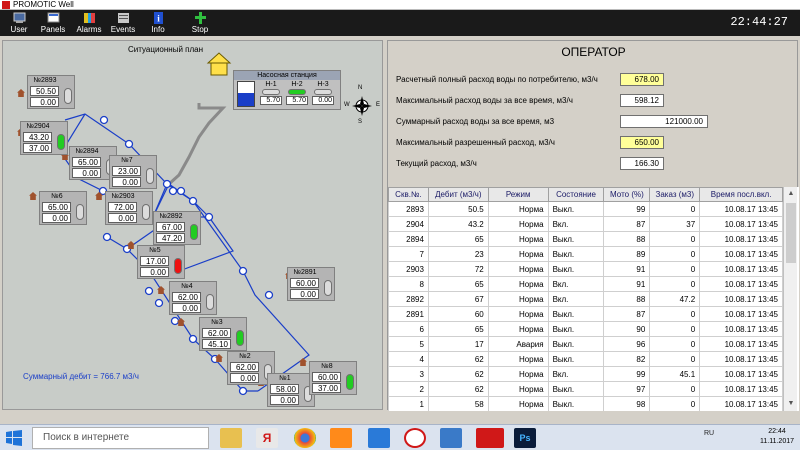 This screenshot has width=800, height=450. What do you see at coordinates (777, 437) in the screenshot?
I see `taskbar-clock: 22:44 11.11.2017` at bounding box center [777, 437].